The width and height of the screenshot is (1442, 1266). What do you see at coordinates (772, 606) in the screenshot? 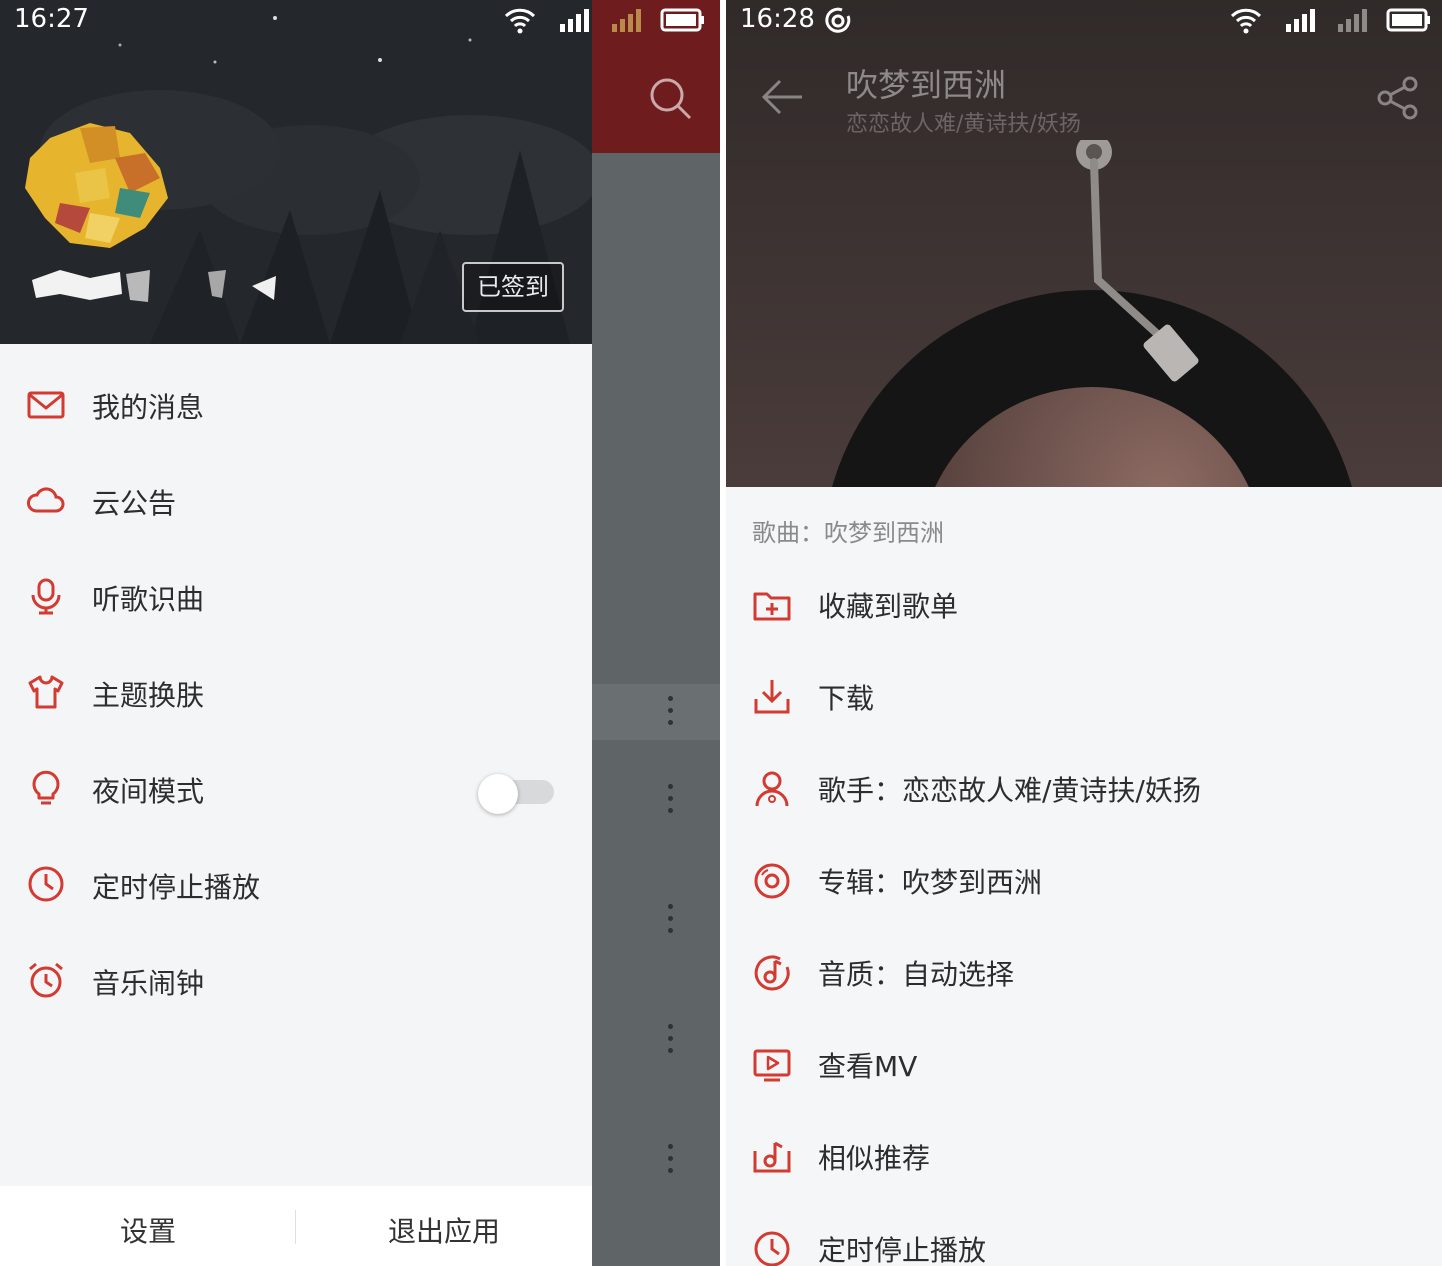
I see `add-folder-icon` at bounding box center [772, 606].